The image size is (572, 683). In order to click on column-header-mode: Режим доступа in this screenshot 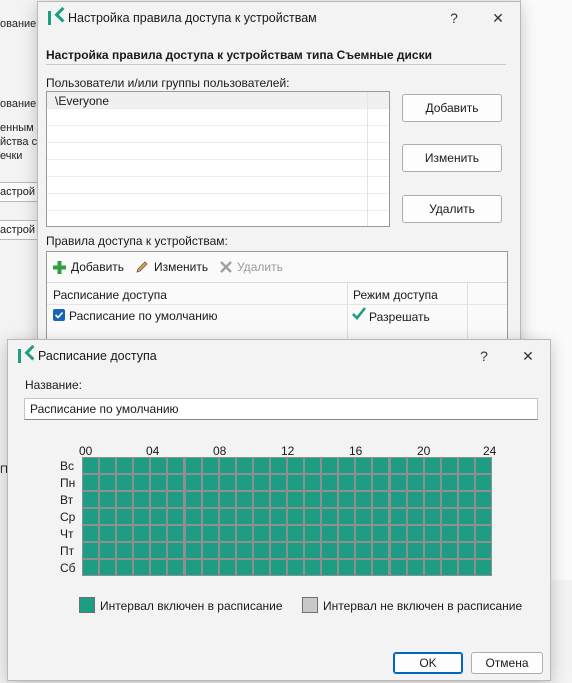, I will do `click(395, 295)`.